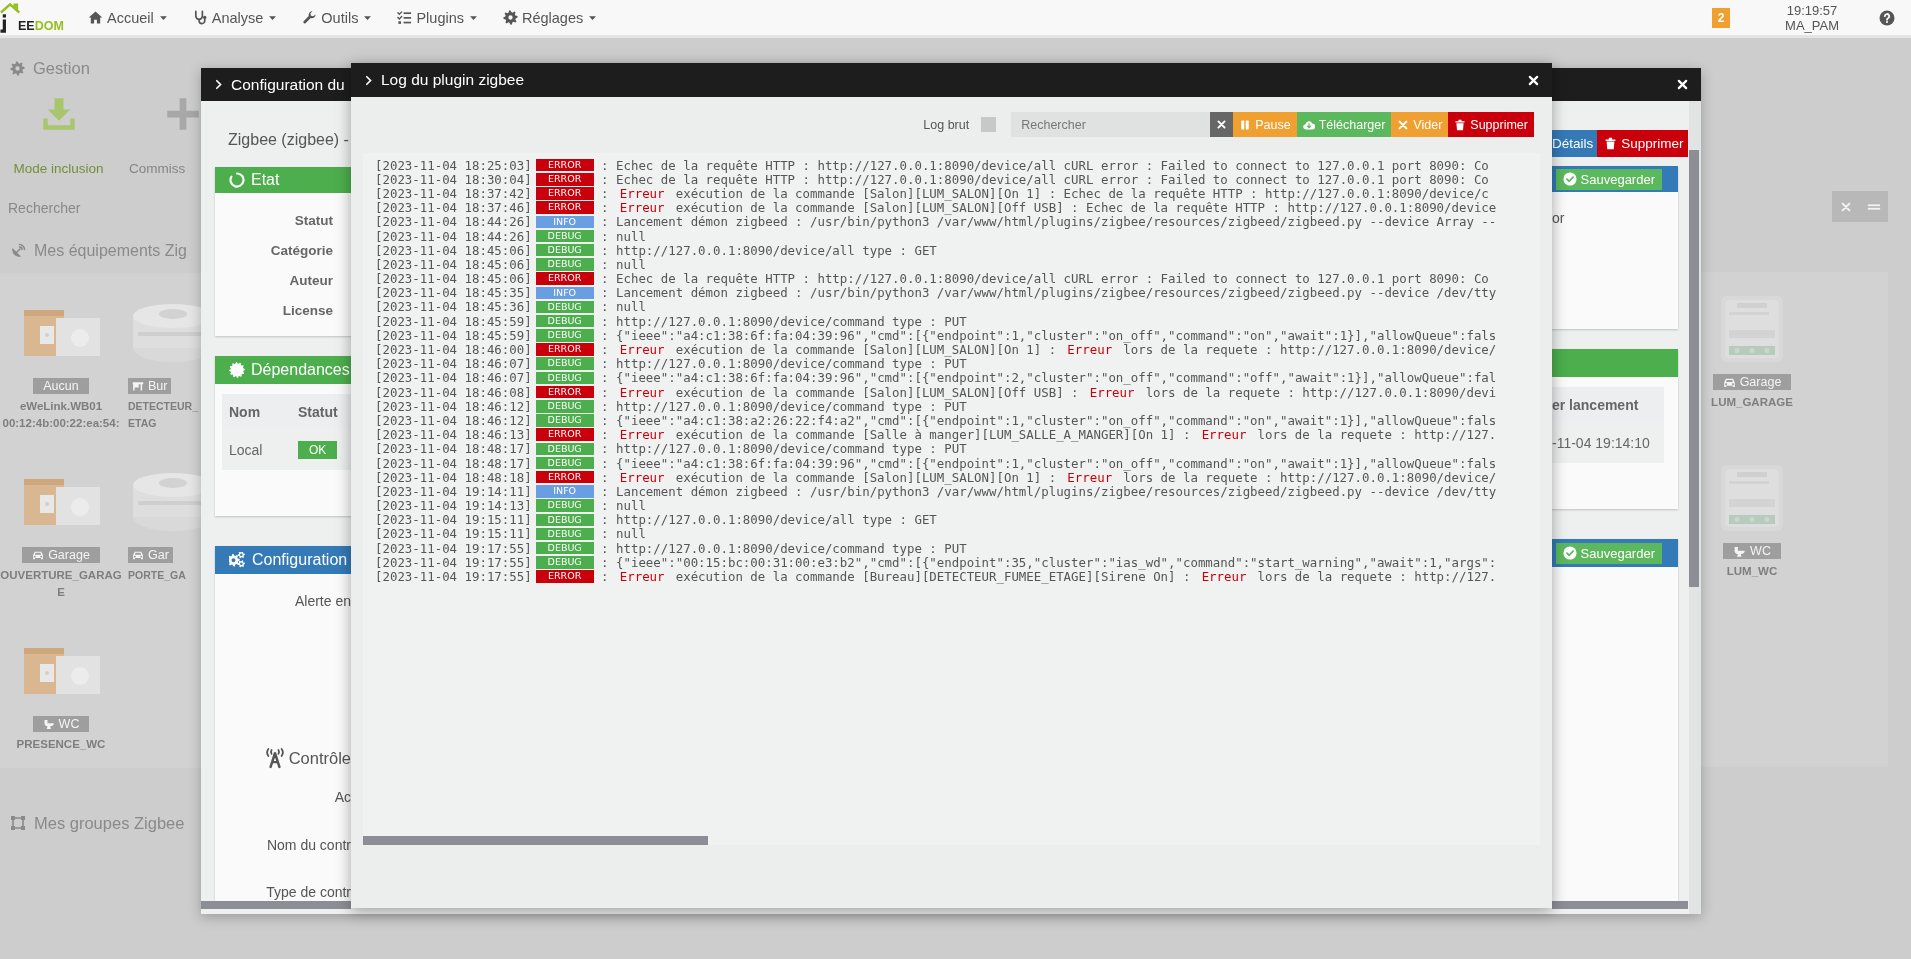 This screenshot has width=1911, height=959. What do you see at coordinates (1048, 577) in the screenshot?
I see `log-message: : Erreur exécution de la commande [Bureau][DETECTEUR_FUMEE_ETAGE][Sirene On] : Erreur lors de la requete : http://127.` at bounding box center [1048, 577].